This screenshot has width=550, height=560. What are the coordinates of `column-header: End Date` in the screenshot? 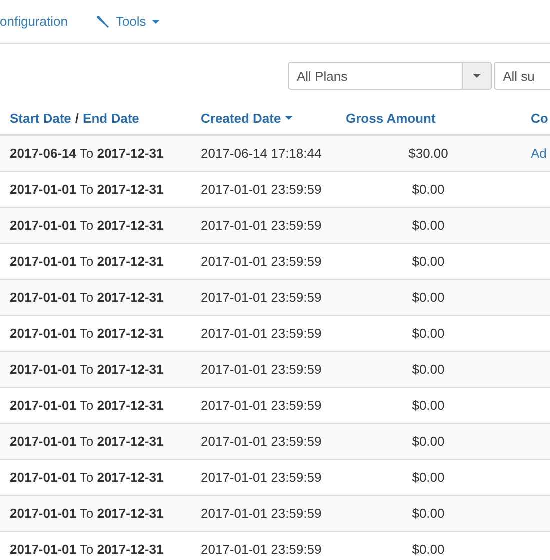 It's located at (111, 118).